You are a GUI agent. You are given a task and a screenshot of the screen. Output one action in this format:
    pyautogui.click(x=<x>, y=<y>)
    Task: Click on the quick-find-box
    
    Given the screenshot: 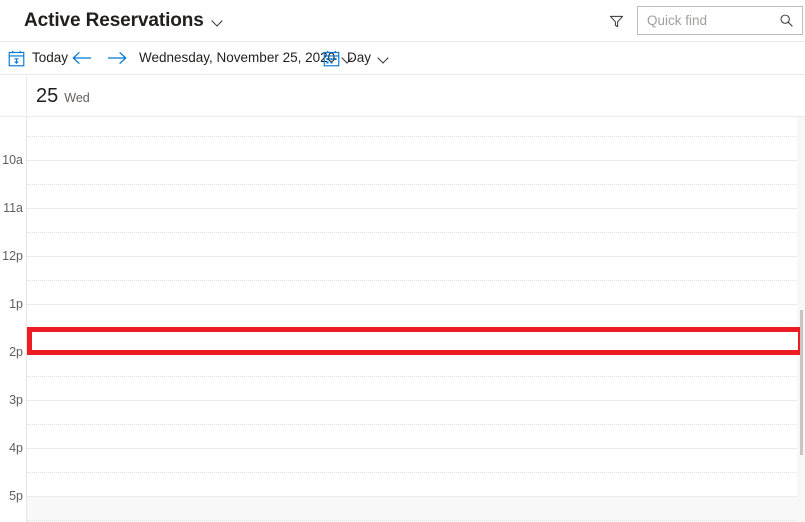 What is the action you would take?
    pyautogui.click(x=720, y=20)
    